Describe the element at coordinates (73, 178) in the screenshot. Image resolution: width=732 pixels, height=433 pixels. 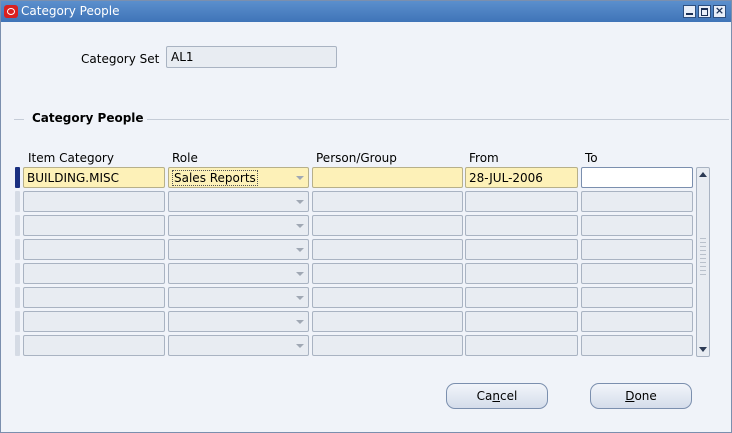
I see `item-category-cell-text: BUILDING.MISC` at that location.